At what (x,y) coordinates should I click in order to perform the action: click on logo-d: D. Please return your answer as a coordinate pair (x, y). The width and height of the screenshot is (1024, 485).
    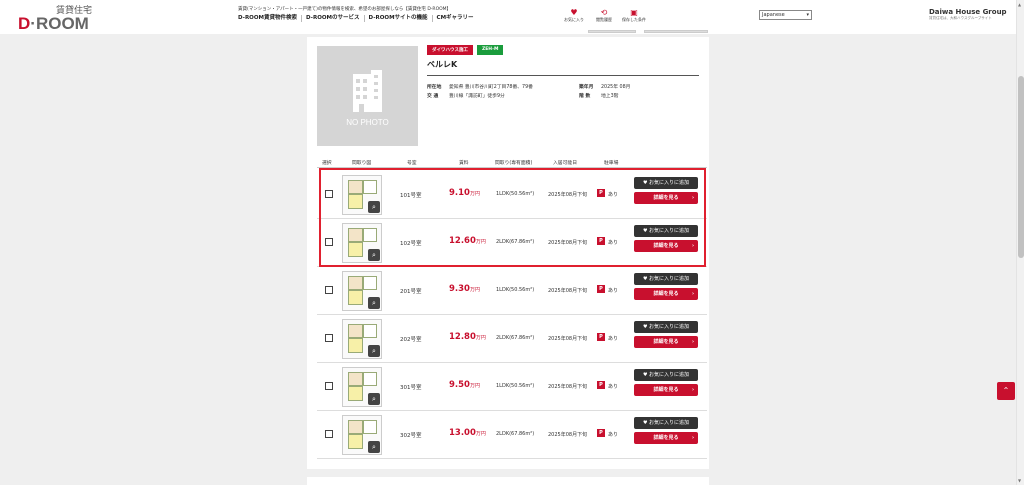
    Looking at the image, I should click on (24, 23).